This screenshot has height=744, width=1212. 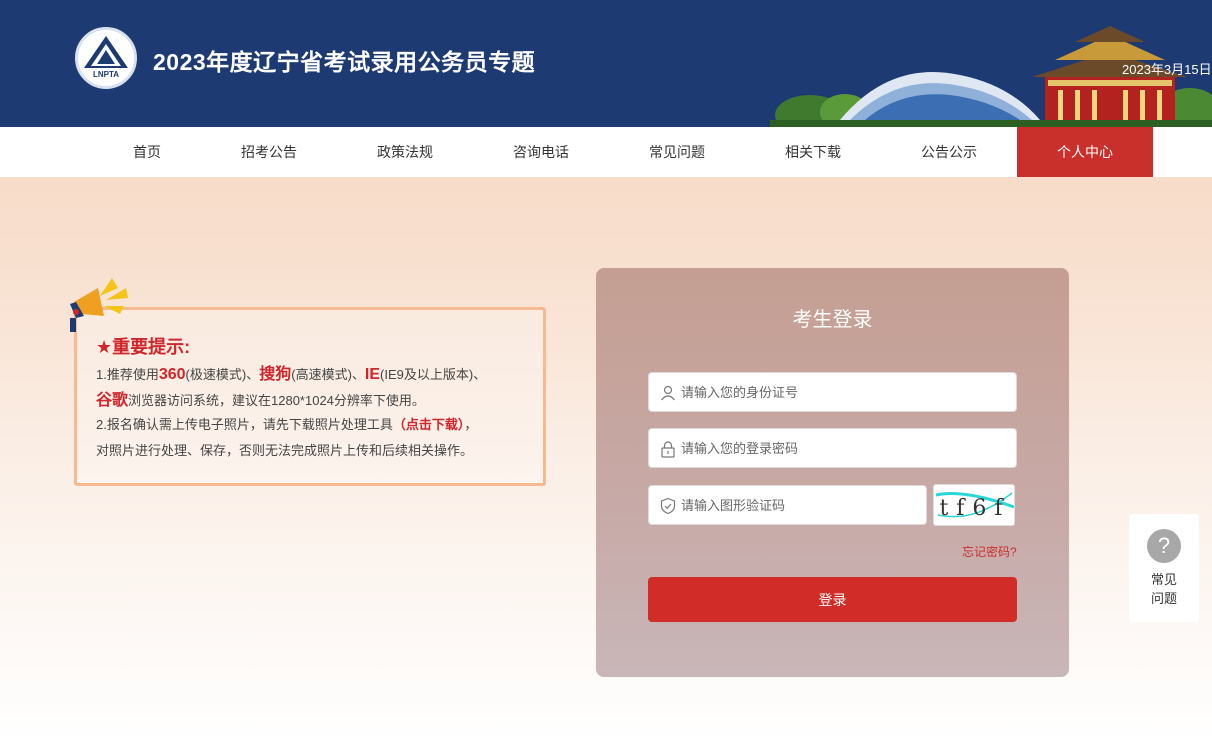 I want to click on faq-float-label: 常见问题, so click(x=1163, y=589).